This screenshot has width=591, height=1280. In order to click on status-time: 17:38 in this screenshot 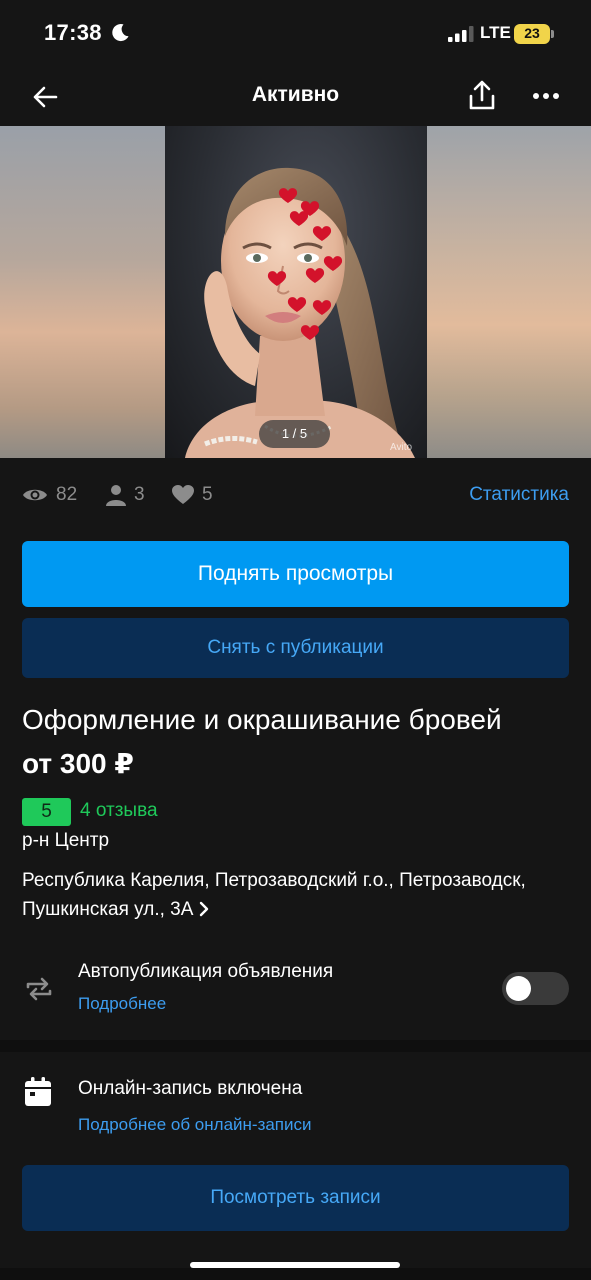, I will do `click(73, 32)`.